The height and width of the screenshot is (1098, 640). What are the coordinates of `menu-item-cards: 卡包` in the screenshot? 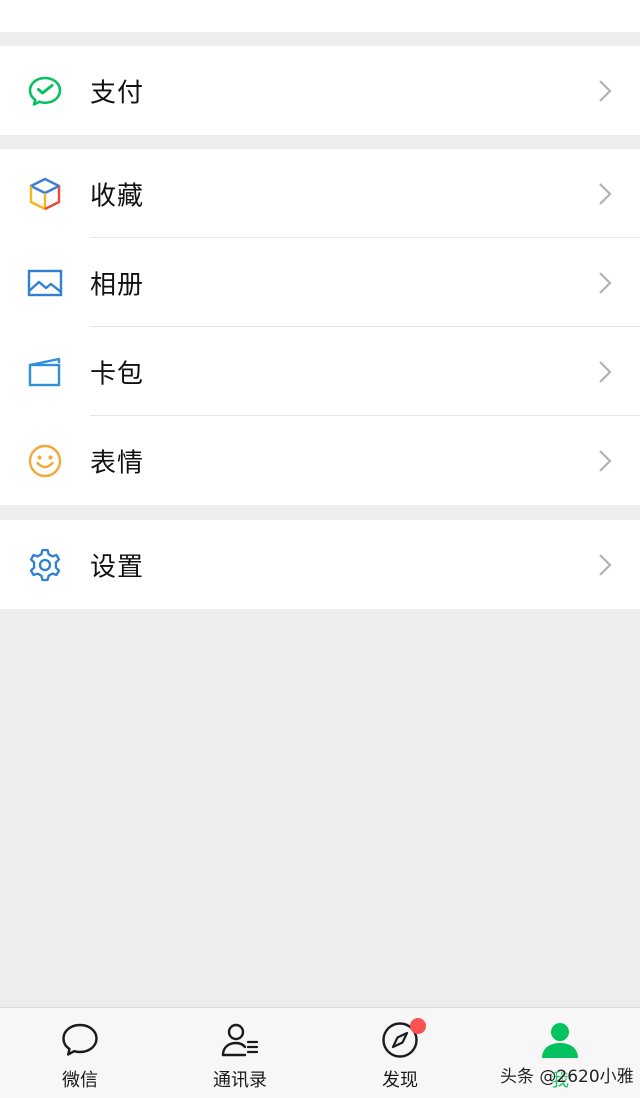 It's located at (320, 371).